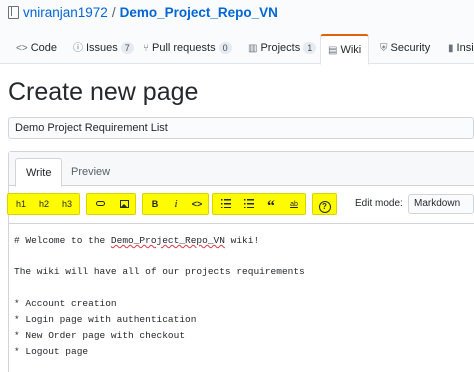 The width and height of the screenshot is (474, 372). I want to click on code-icon: <>, so click(22, 48).